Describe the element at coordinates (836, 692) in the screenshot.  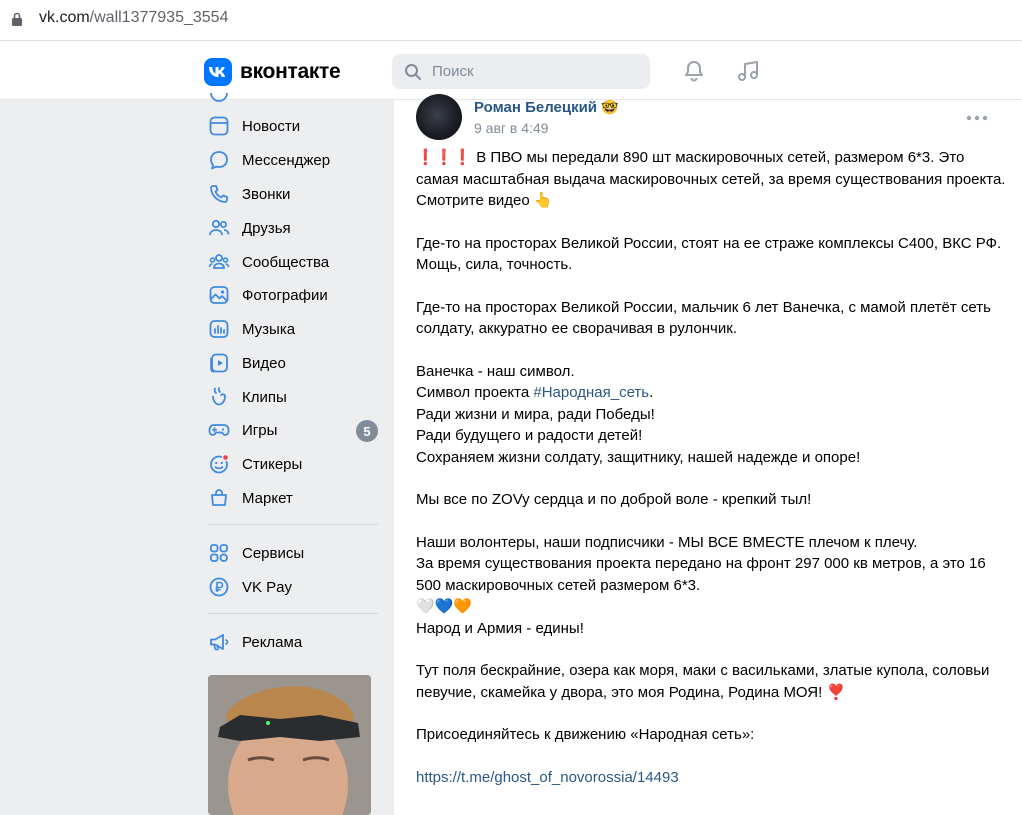
I see `heart-exclamation-emoji: ❣️` at that location.